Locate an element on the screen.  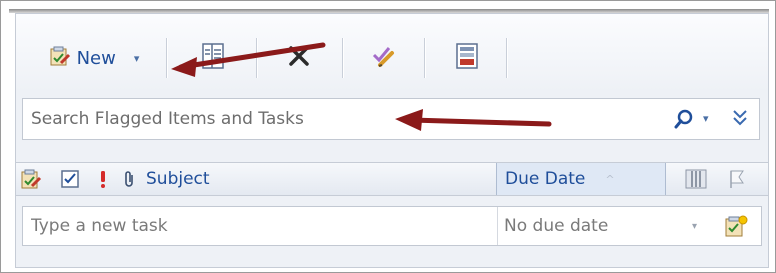
due-date-select: No due date ▾ is located at coordinates (602, 226).